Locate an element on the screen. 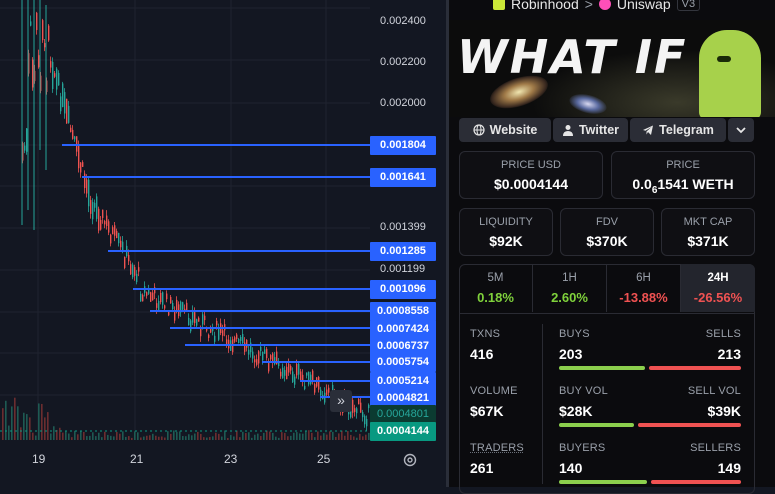 The width and height of the screenshot is (775, 494). version-badge: V3 is located at coordinates (688, 5).